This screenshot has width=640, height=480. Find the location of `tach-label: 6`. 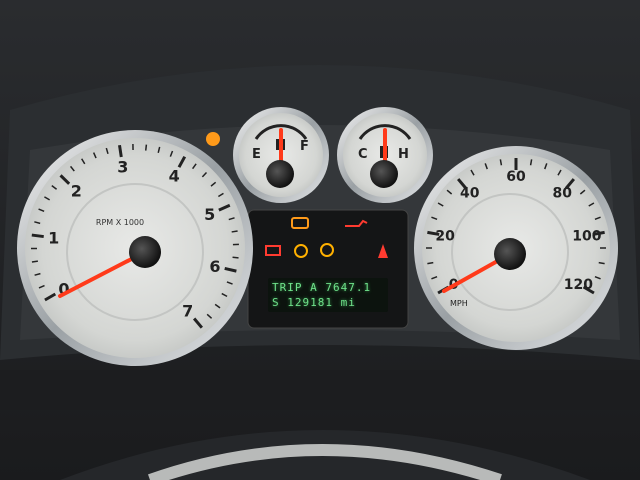

tach-label: 6 is located at coordinates (214, 266).